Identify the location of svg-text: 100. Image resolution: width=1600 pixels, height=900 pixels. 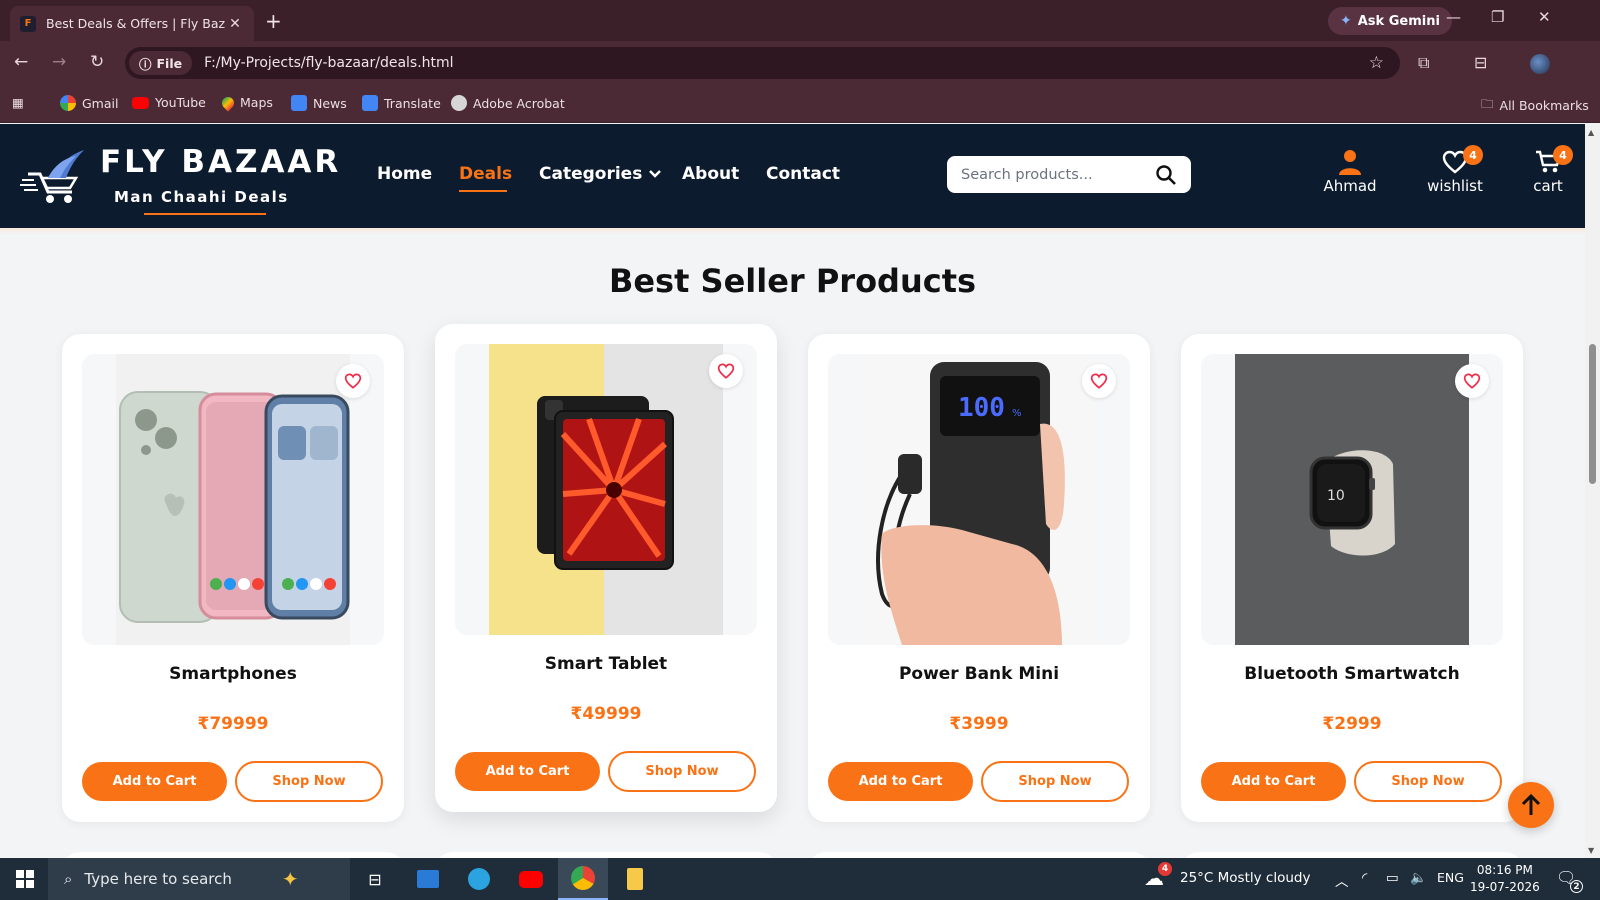
(981, 408).